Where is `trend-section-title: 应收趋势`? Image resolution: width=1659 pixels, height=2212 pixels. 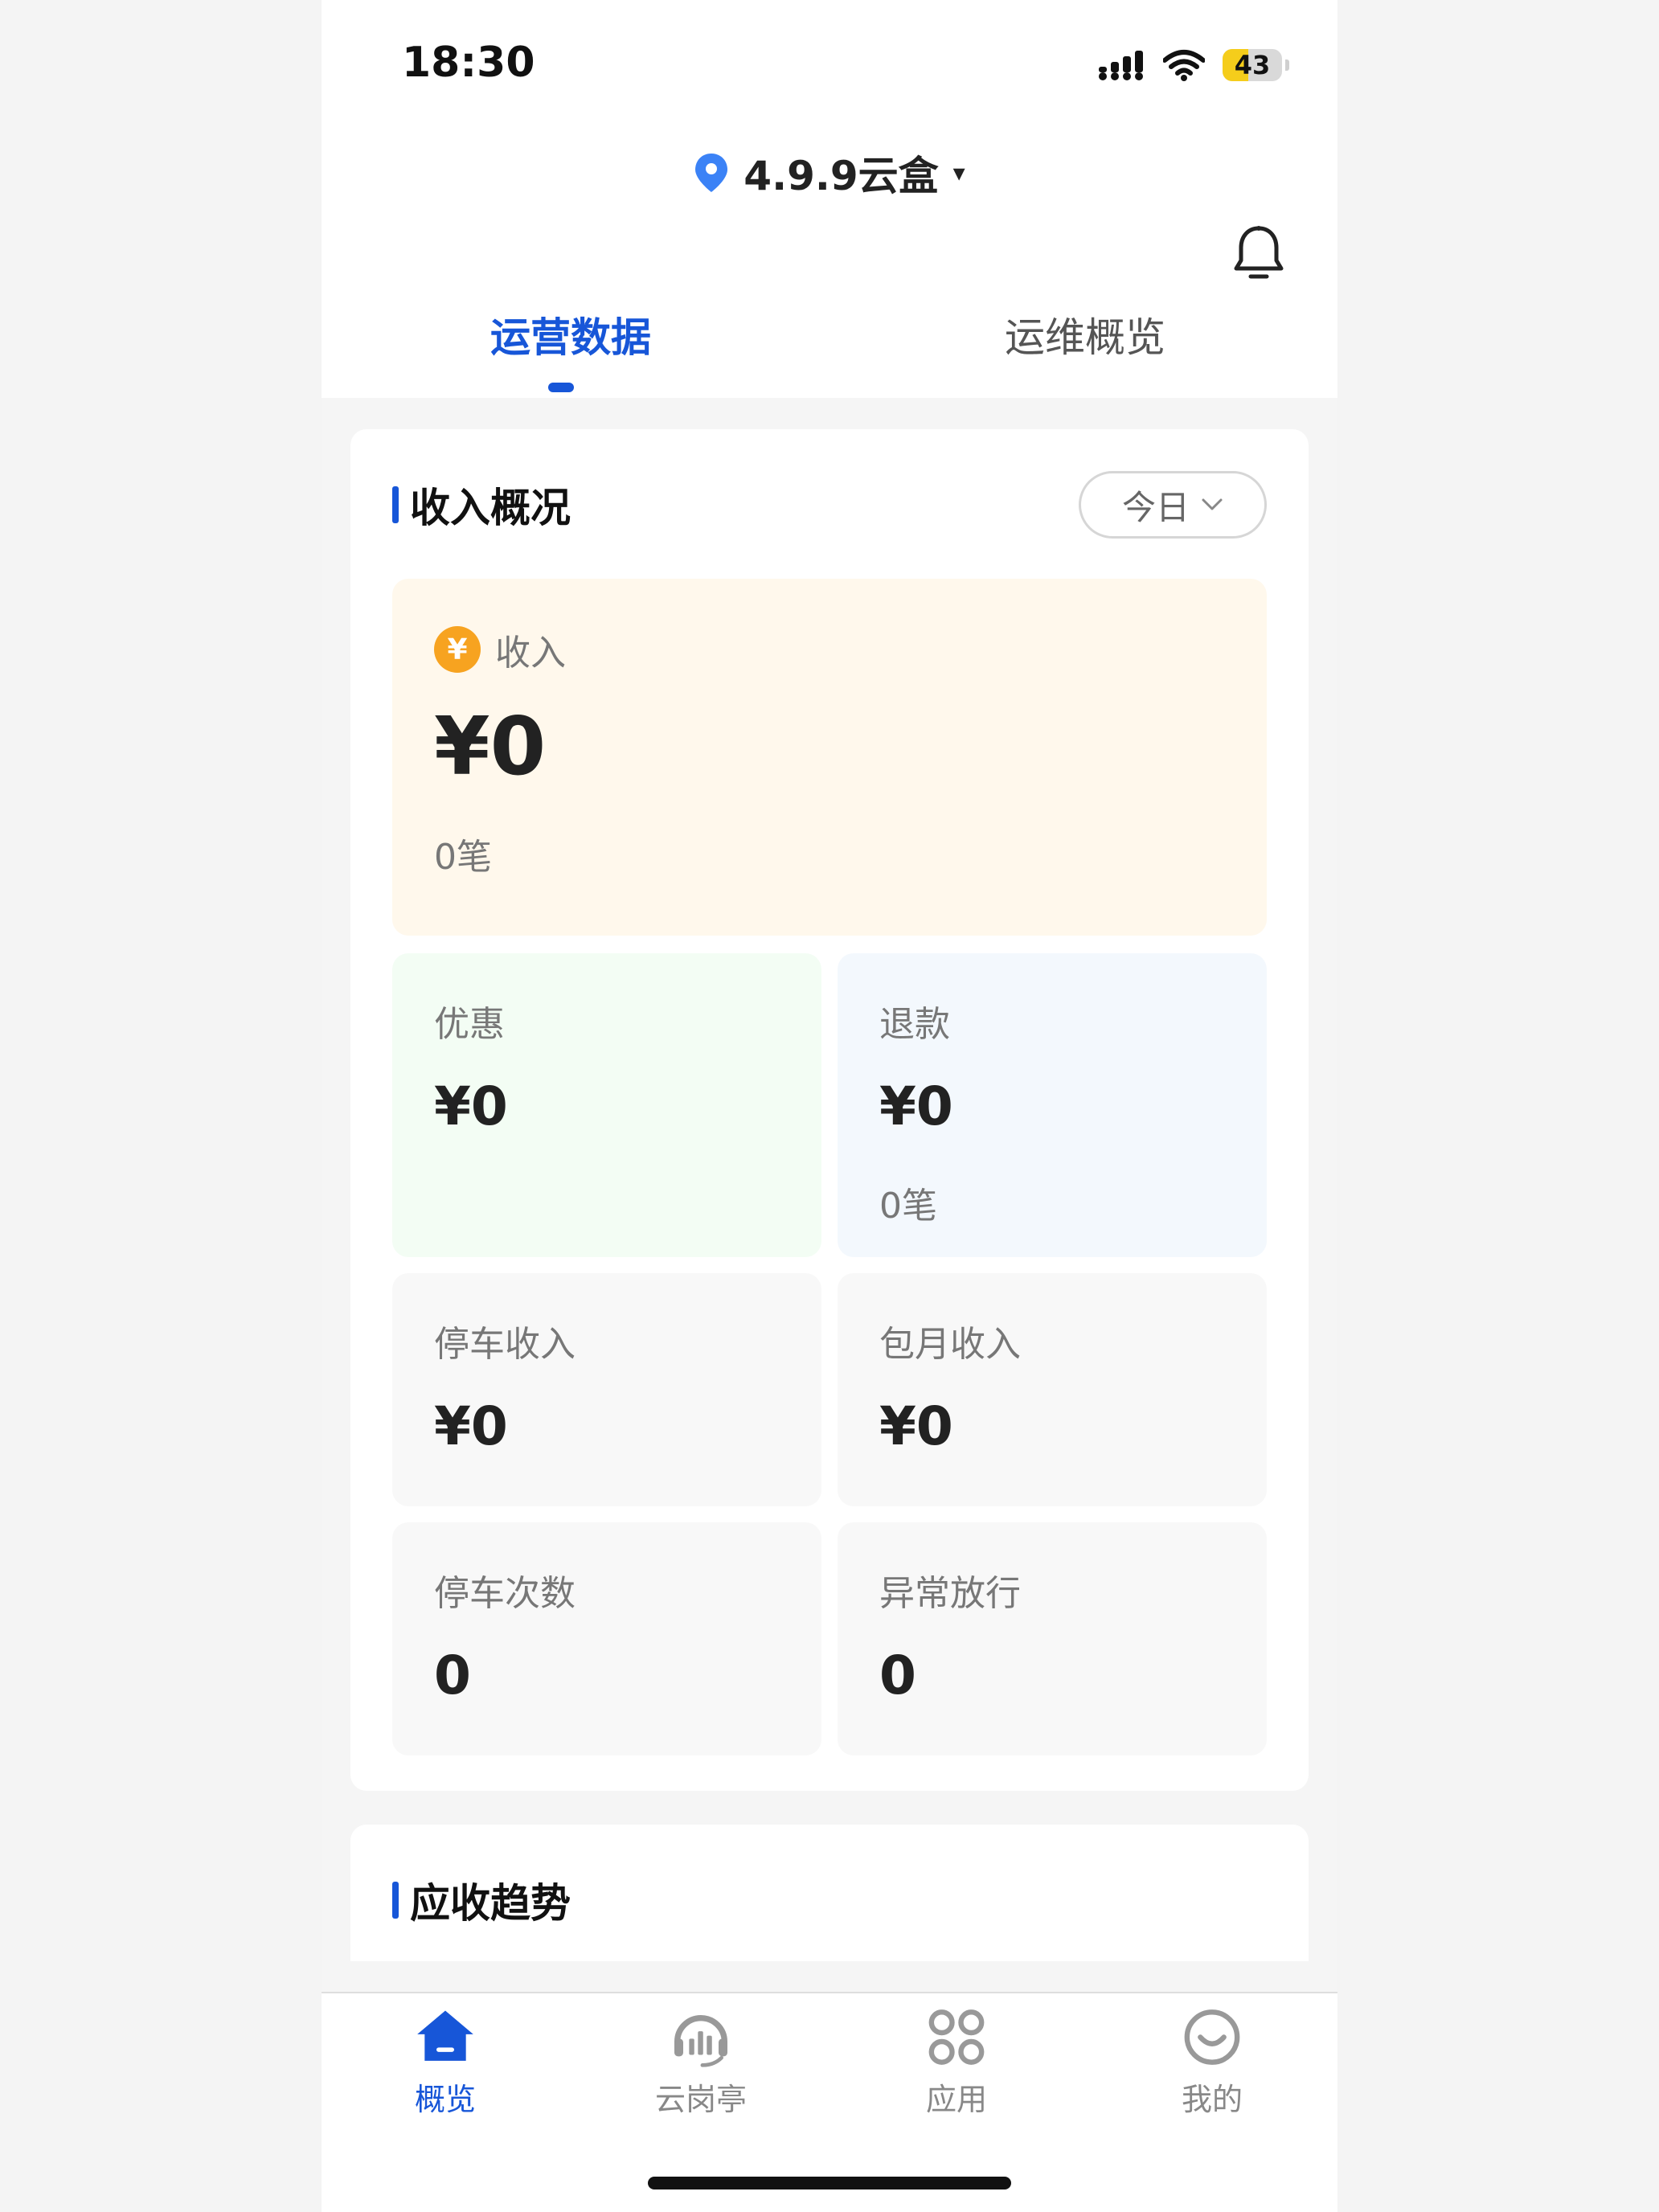
trend-section-title: 应收趋势 is located at coordinates (481, 1900).